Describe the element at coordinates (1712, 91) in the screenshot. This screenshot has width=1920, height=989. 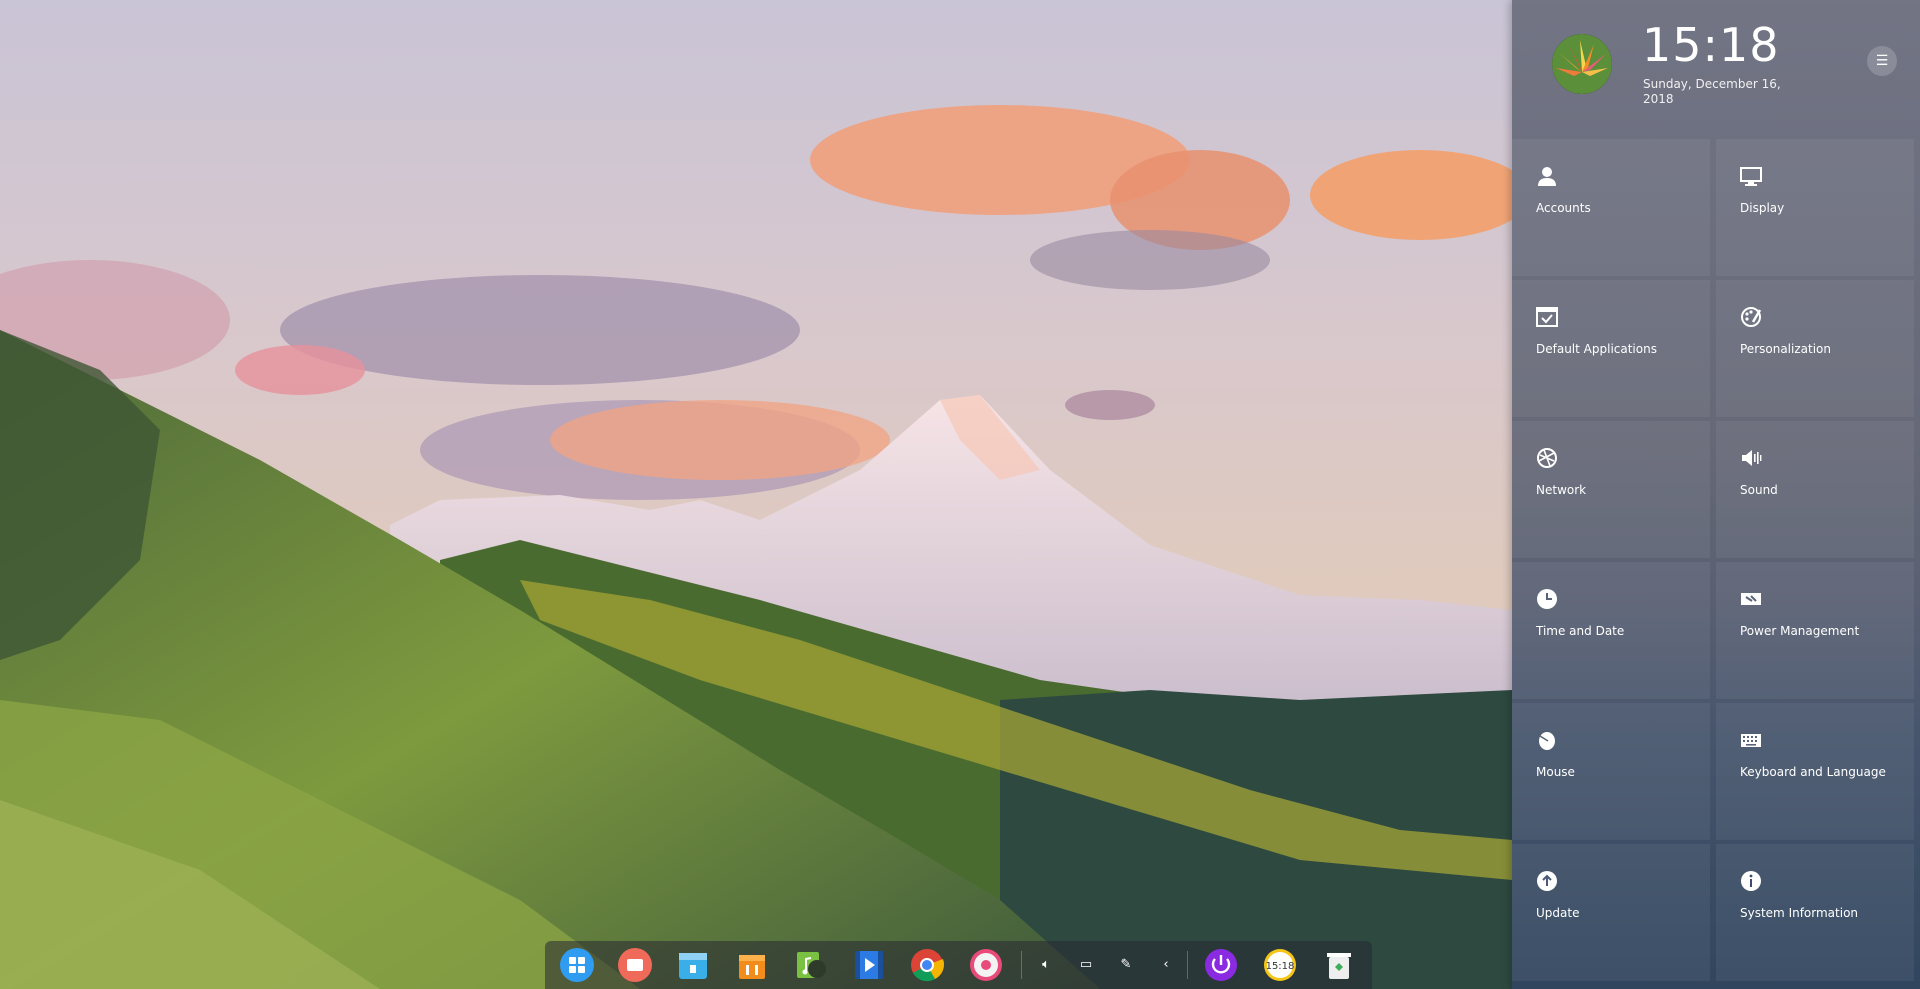
I see `clock-date: Sunday, December 16, 2018` at that location.